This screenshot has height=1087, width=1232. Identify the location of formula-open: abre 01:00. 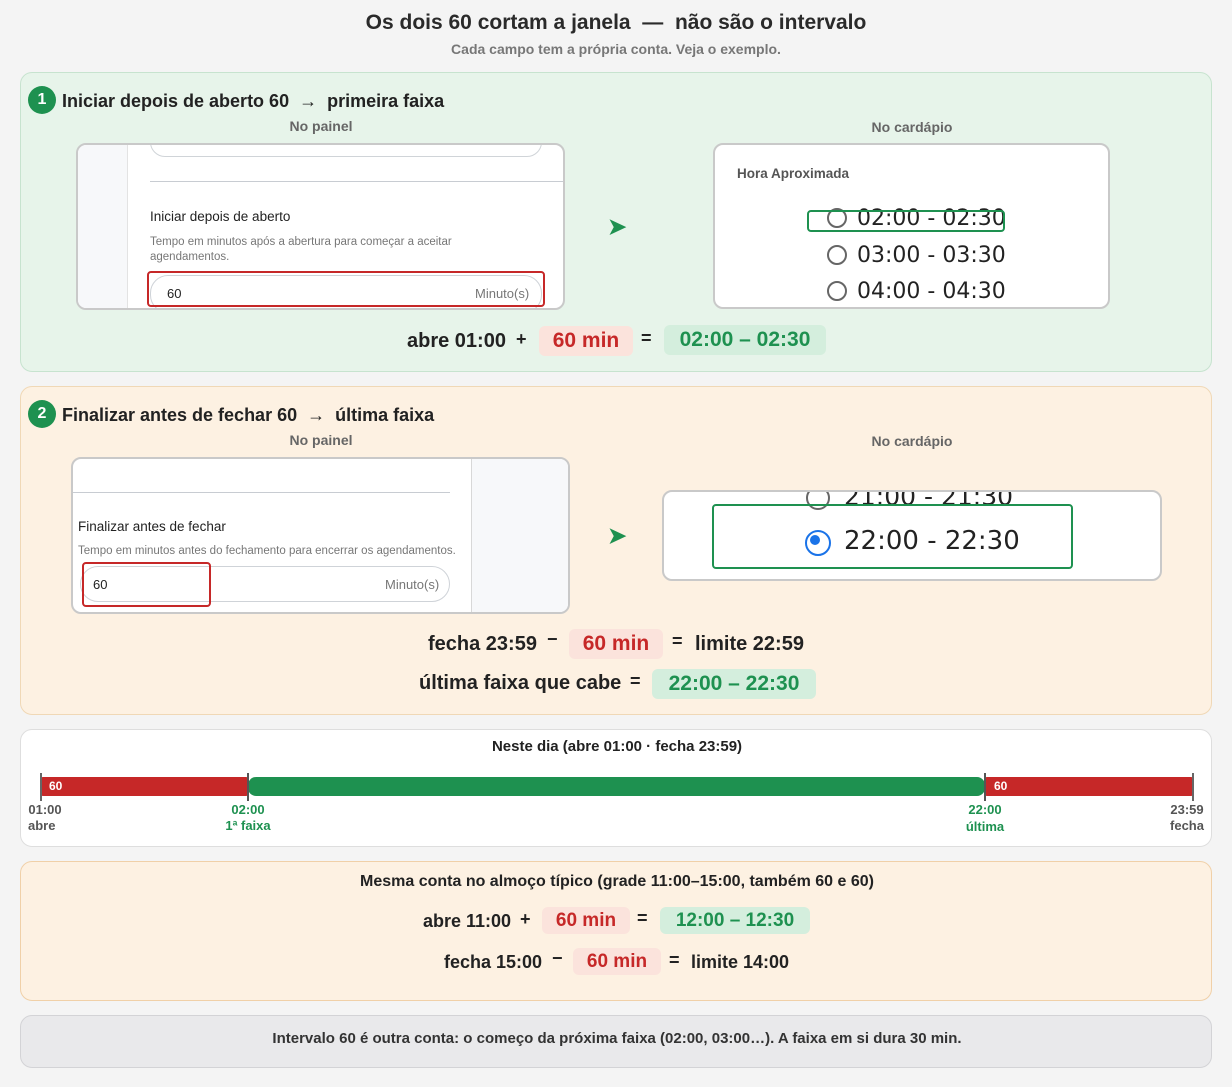
(456, 341).